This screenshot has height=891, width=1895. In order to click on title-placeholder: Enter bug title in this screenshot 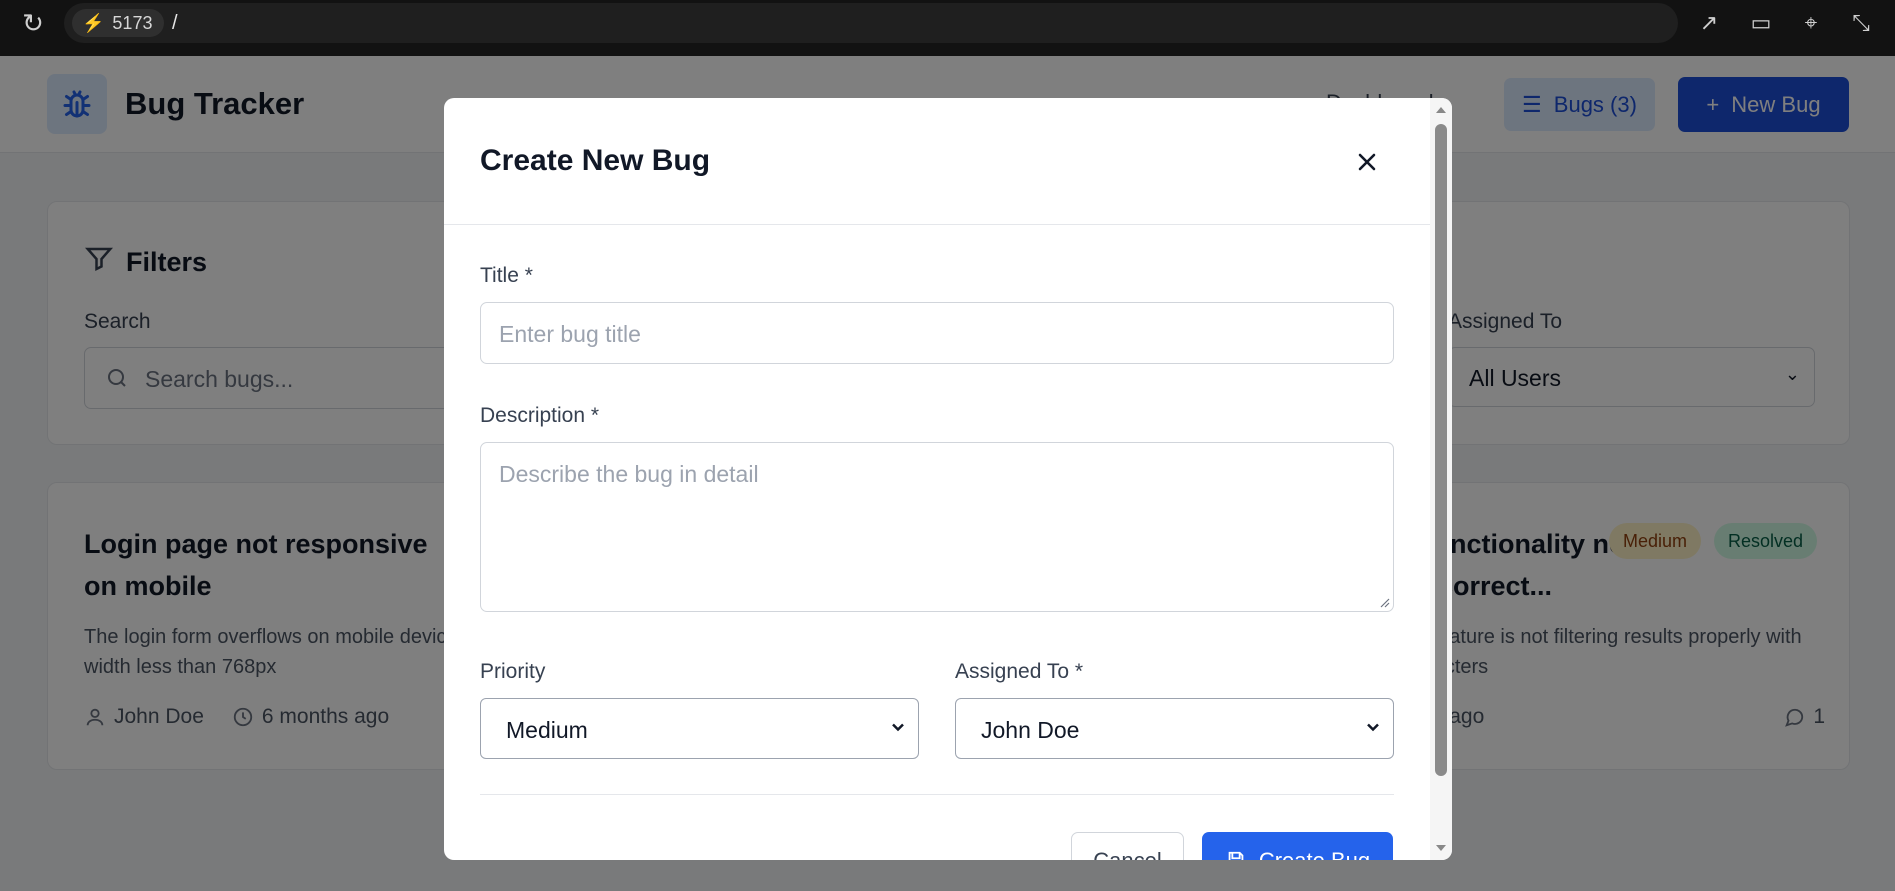, I will do `click(570, 334)`.